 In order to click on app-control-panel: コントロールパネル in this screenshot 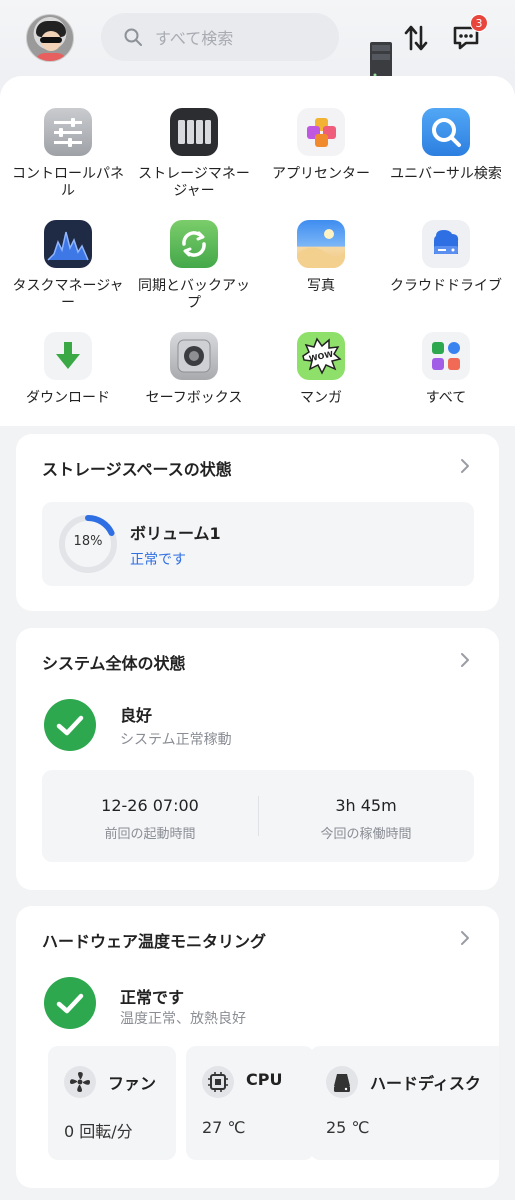, I will do `click(68, 154)`.